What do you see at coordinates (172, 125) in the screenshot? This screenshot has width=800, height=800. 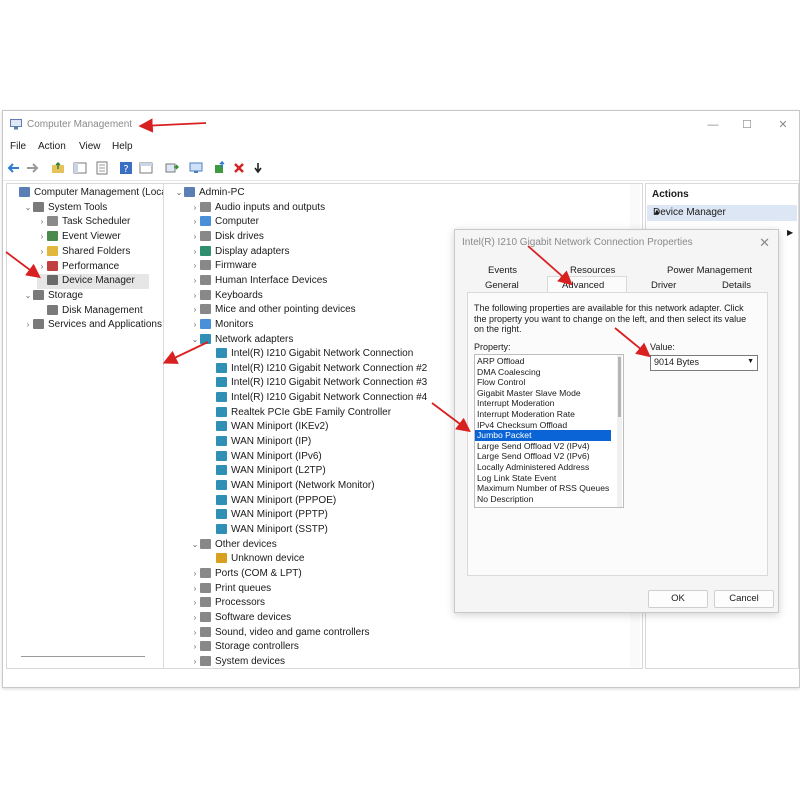 I see `arrow-to-window-title` at bounding box center [172, 125].